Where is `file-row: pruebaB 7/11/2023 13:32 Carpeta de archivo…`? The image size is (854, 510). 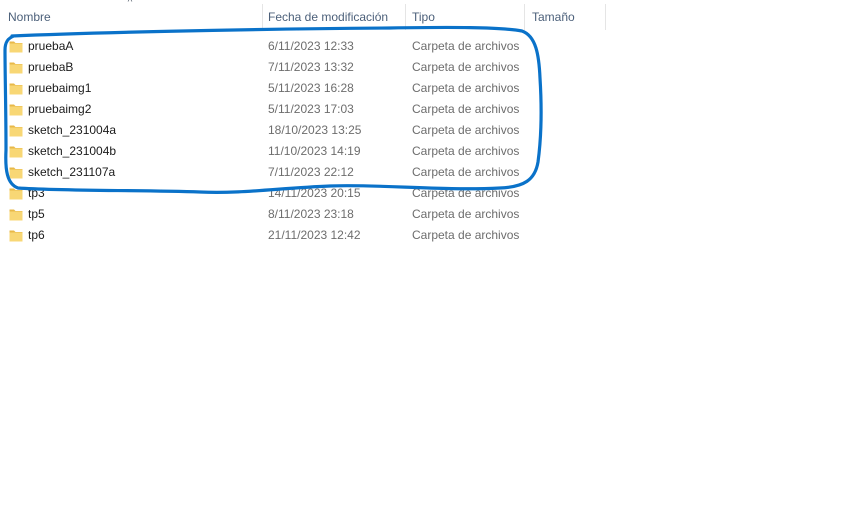 file-row: pruebaB 7/11/2023 13:32 Carpeta de archivo… is located at coordinates (303, 67).